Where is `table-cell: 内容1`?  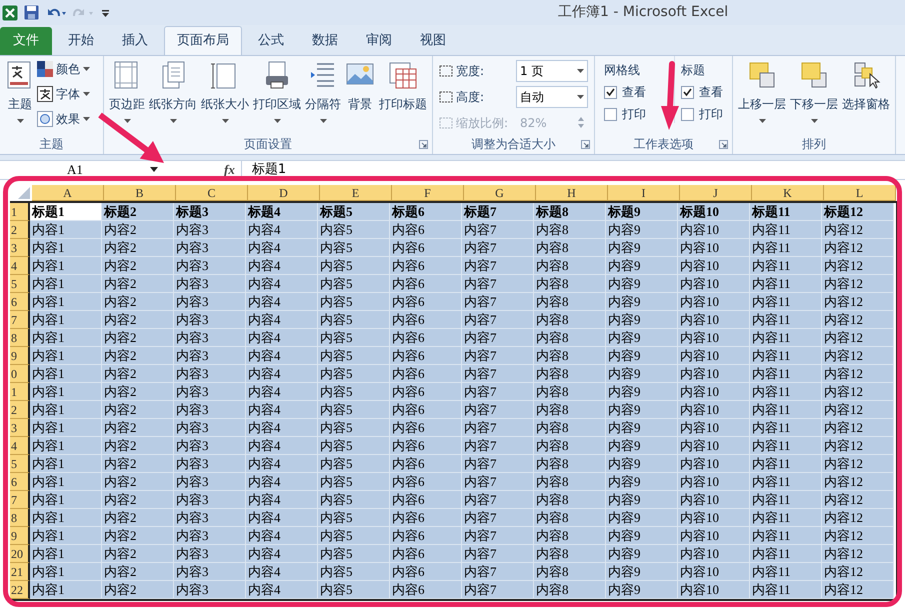 table-cell: 内容1 is located at coordinates (66, 320).